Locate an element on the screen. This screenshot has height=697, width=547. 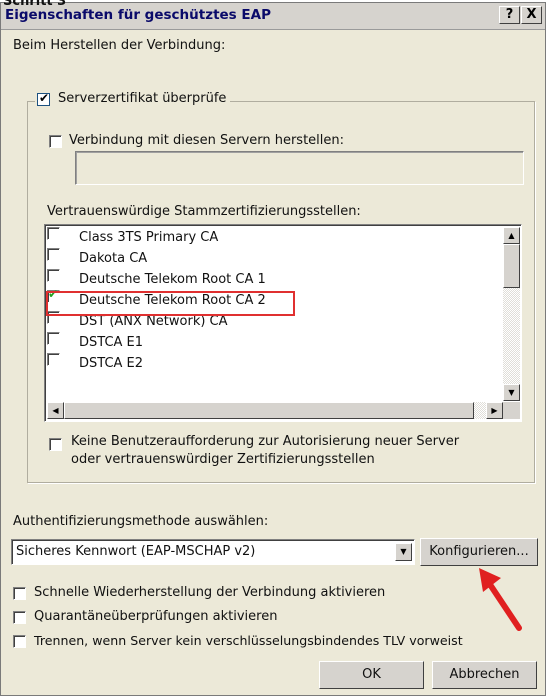
ca-label: DSTCA E1 is located at coordinates (111, 342).